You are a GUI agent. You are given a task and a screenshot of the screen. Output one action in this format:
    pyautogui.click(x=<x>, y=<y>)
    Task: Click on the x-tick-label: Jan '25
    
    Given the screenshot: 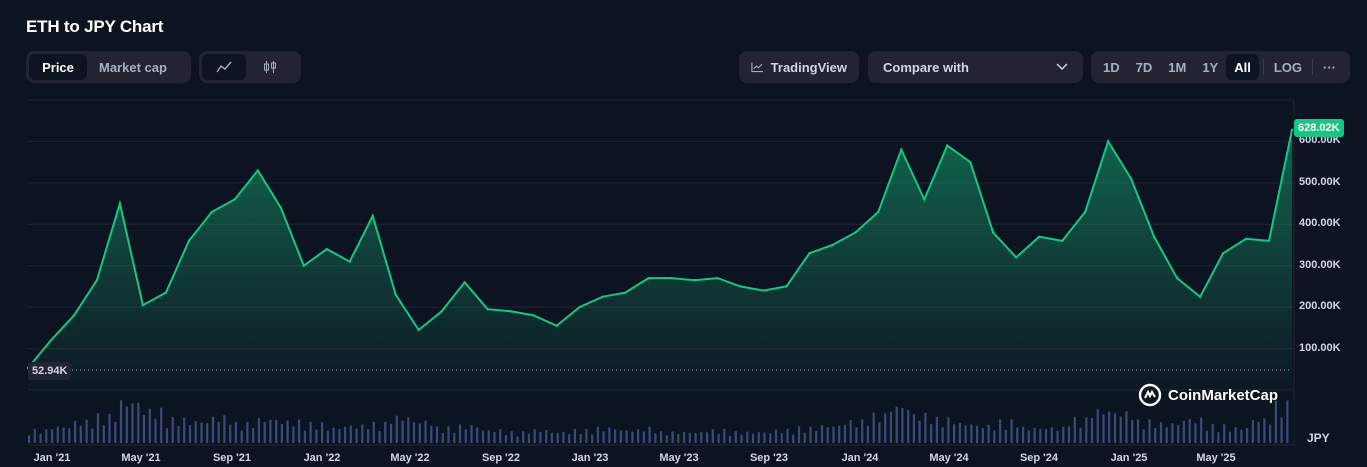 What is the action you would take?
    pyautogui.click(x=1129, y=458)
    